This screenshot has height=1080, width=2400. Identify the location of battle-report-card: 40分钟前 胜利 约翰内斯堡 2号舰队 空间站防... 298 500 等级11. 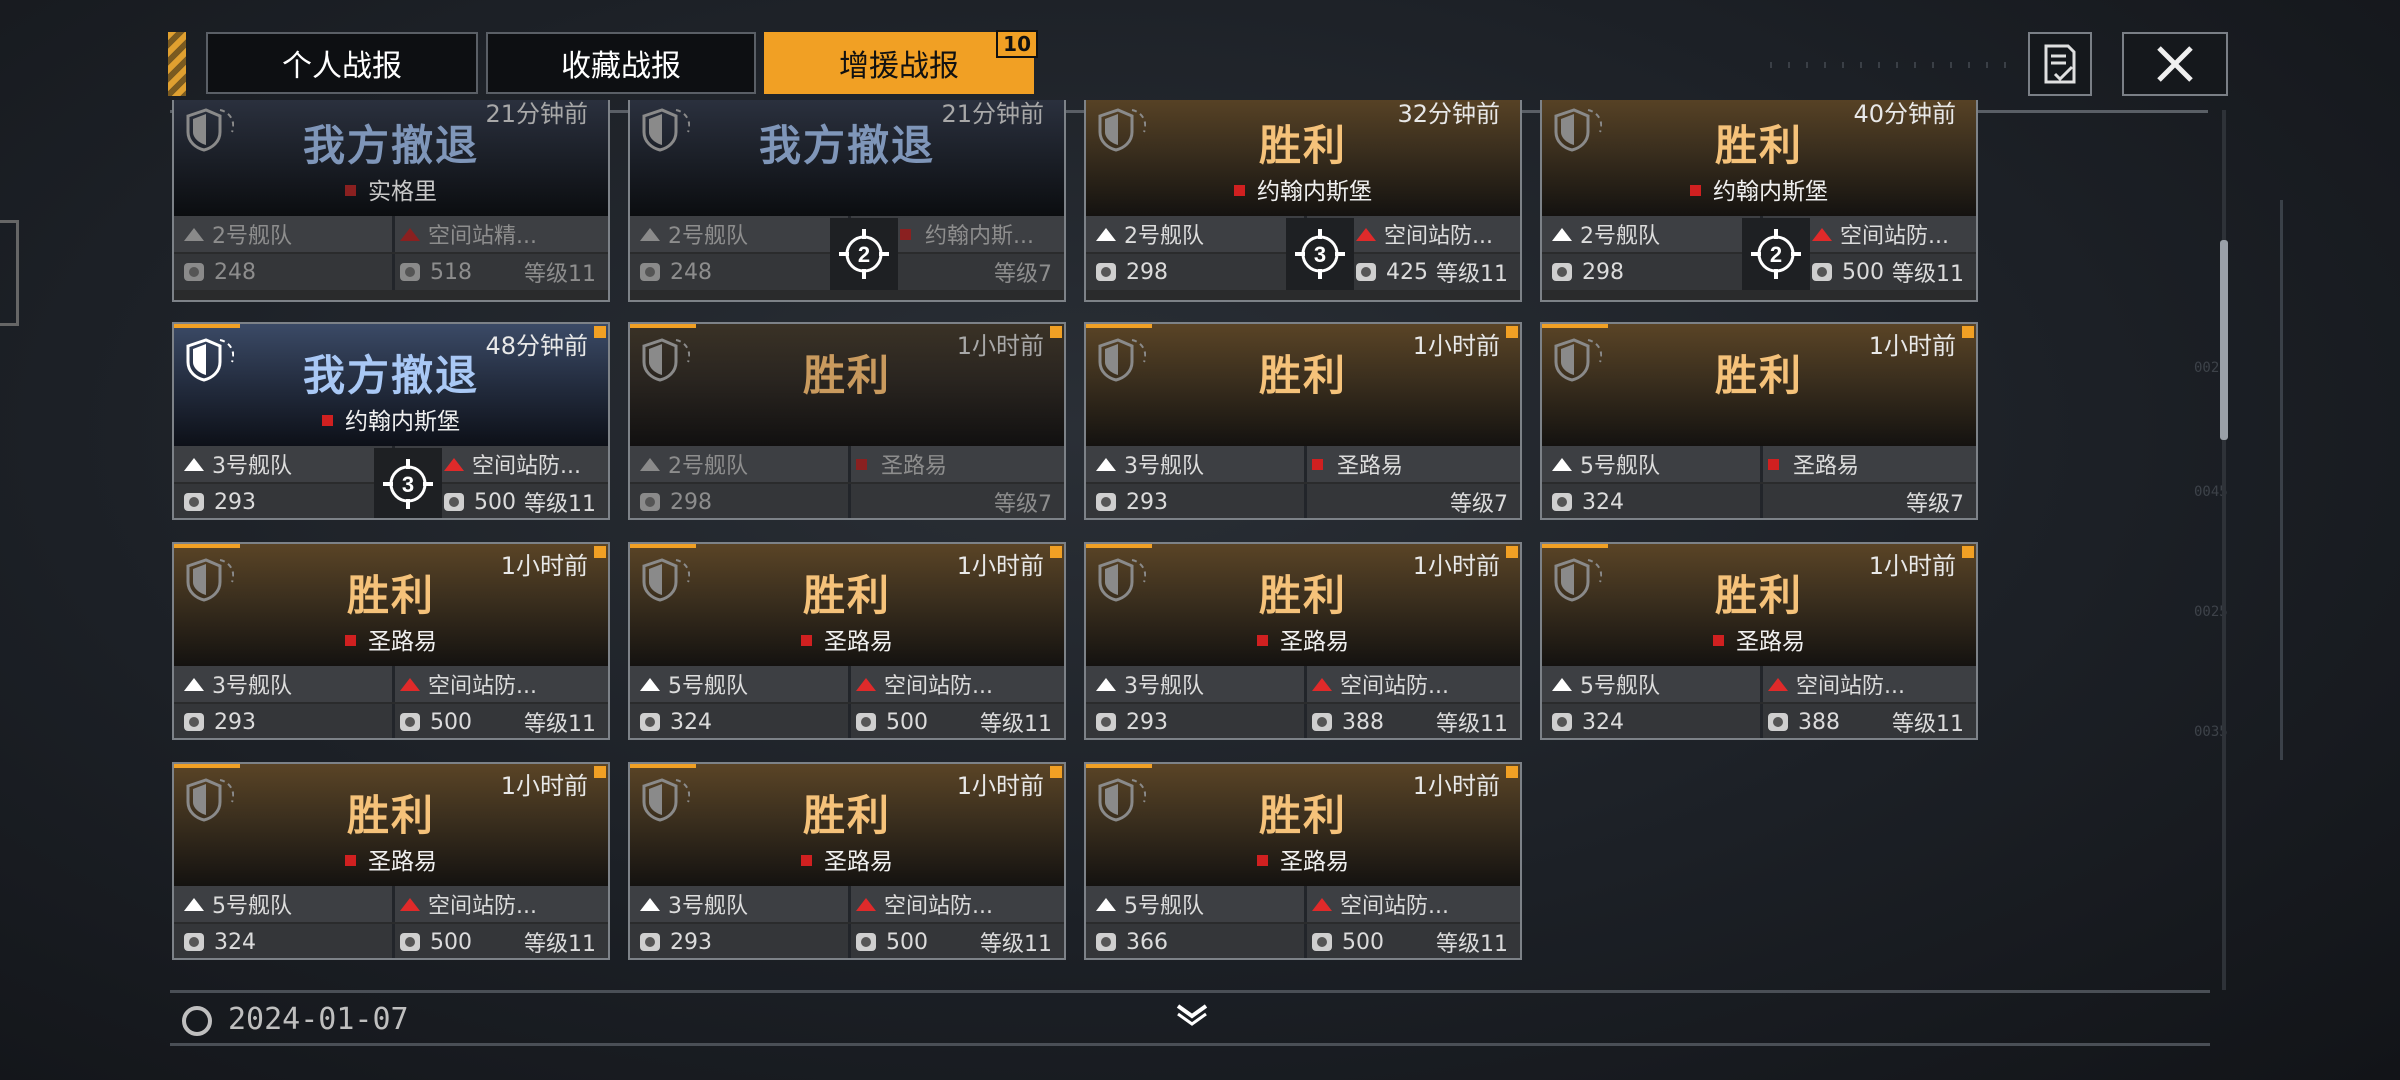
(1759, 201).